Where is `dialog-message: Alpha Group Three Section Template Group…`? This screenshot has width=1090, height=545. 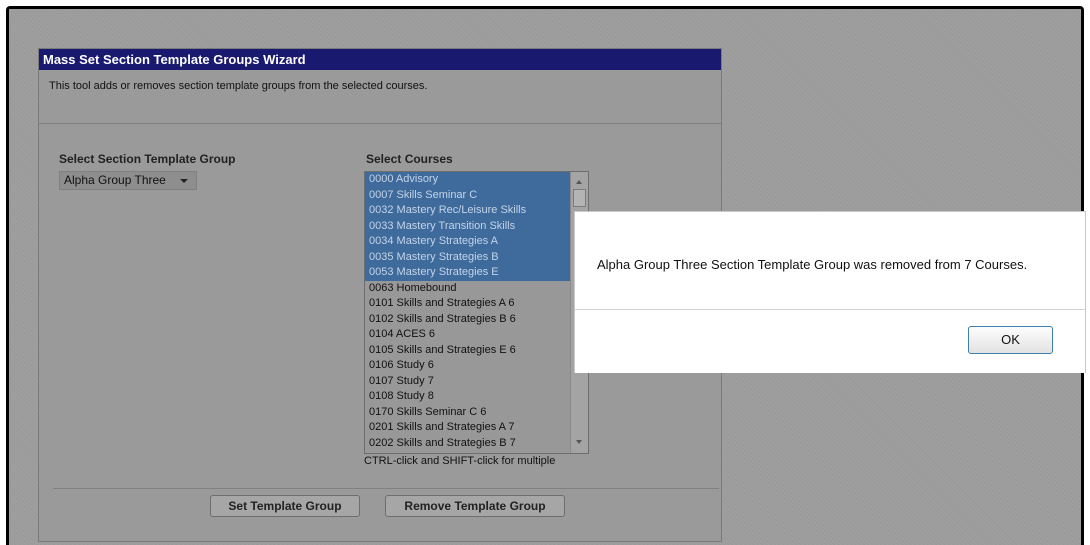
dialog-message: Alpha Group Three Section Template Group… is located at coordinates (830, 261).